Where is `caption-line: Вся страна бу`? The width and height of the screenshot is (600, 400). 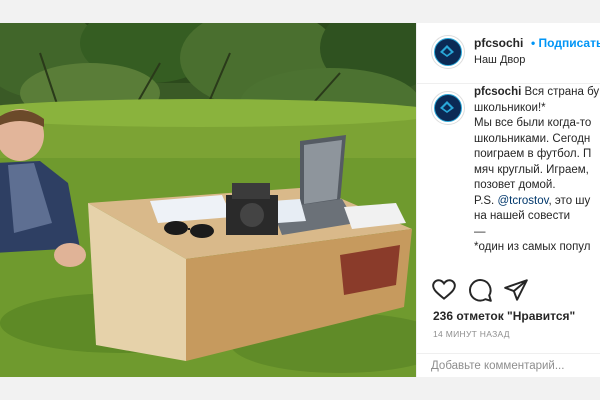
caption-line: Вся страна бу is located at coordinates (562, 92).